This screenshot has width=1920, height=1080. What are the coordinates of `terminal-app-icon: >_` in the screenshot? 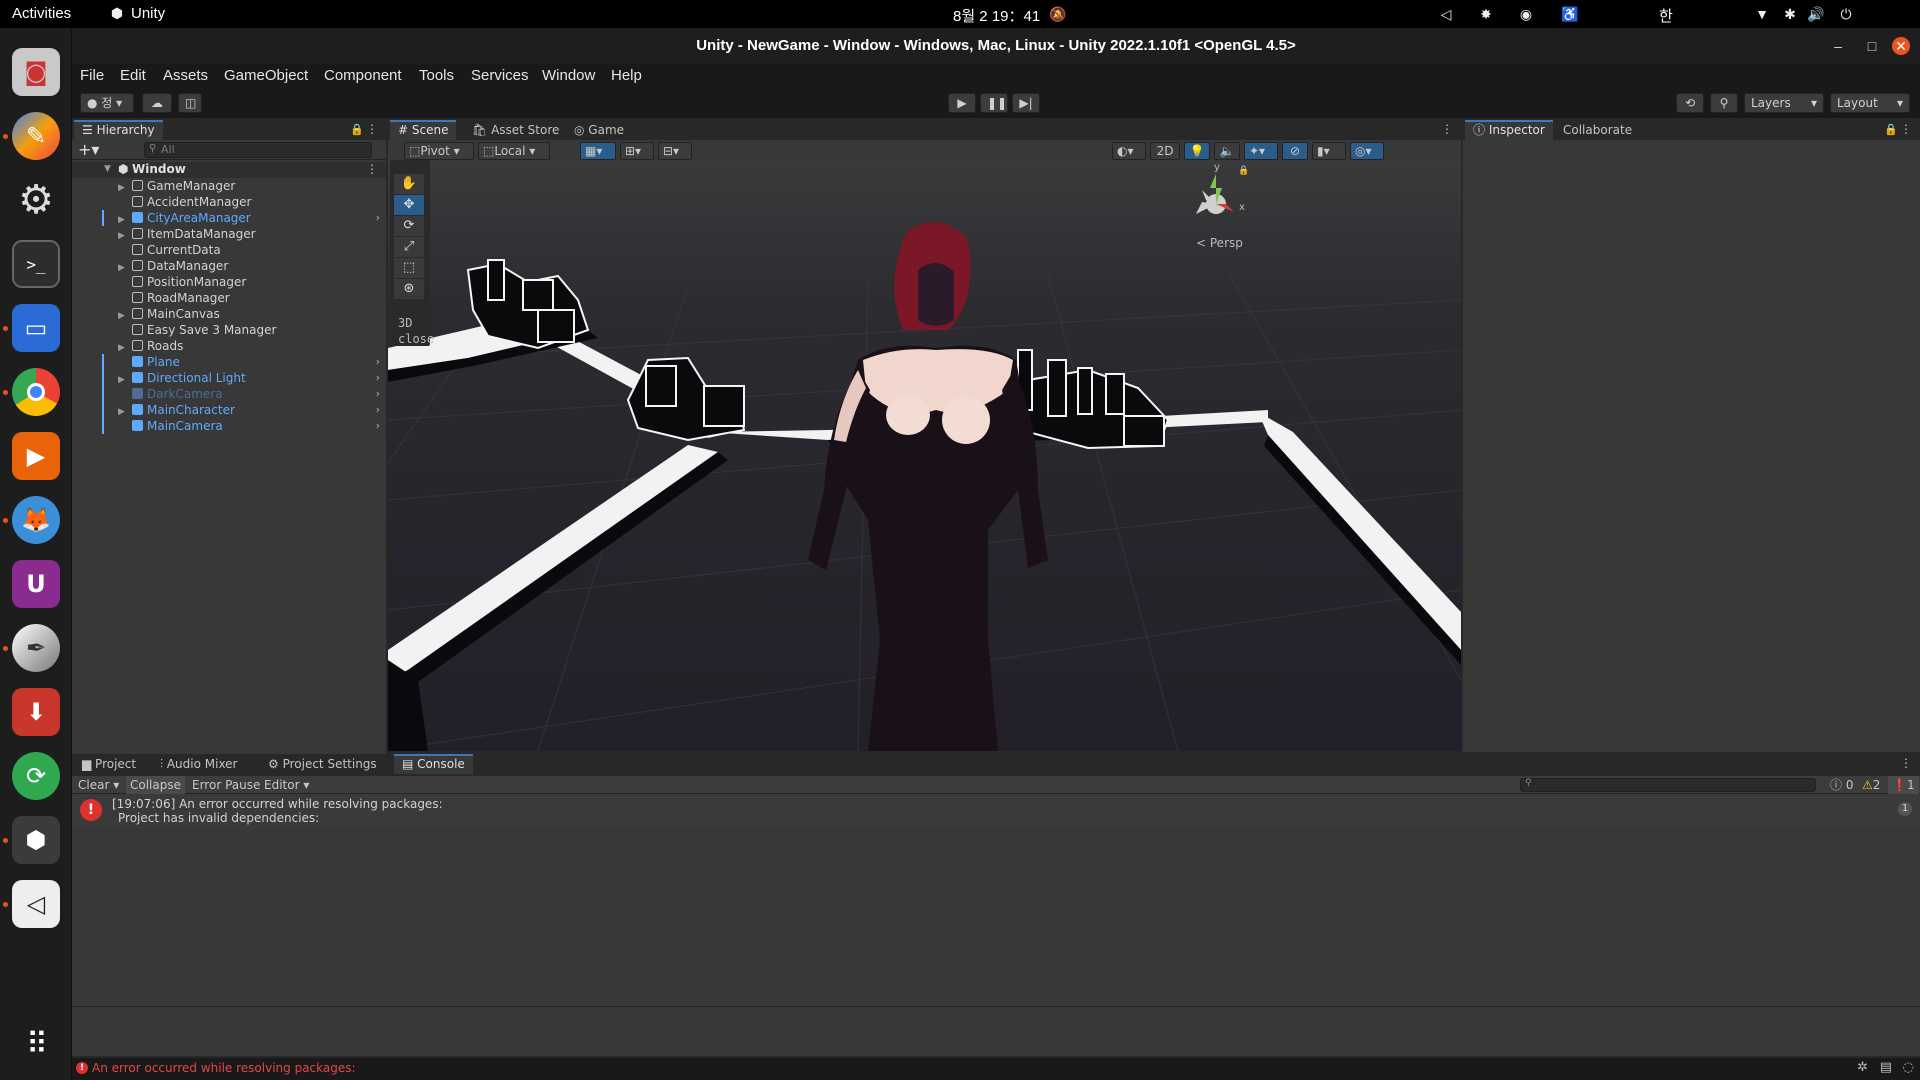 It's located at (36, 264).